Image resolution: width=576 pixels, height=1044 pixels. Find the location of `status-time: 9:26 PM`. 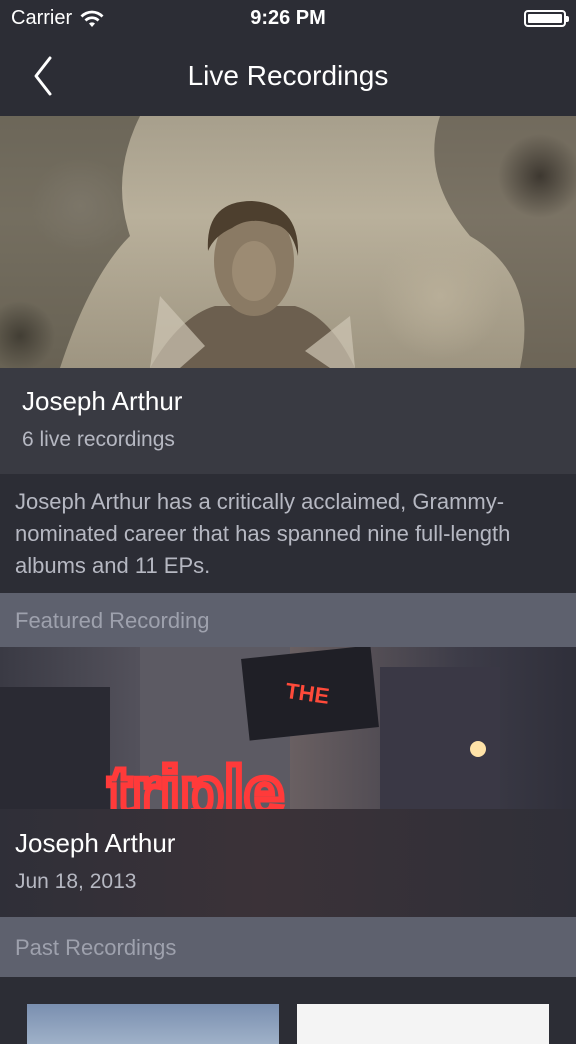

status-time: 9:26 PM is located at coordinates (288, 18).